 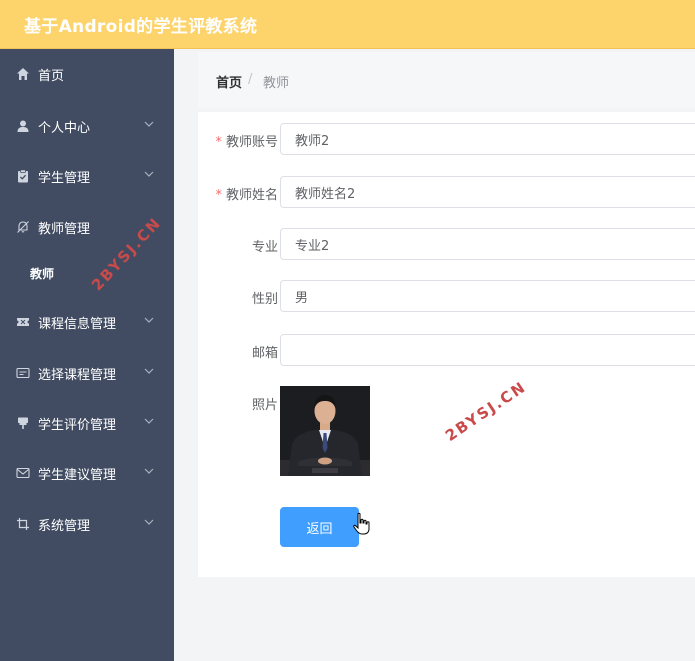 What do you see at coordinates (141, 27) in the screenshot?
I see `app-title: 基于Android的学生评教系统` at bounding box center [141, 27].